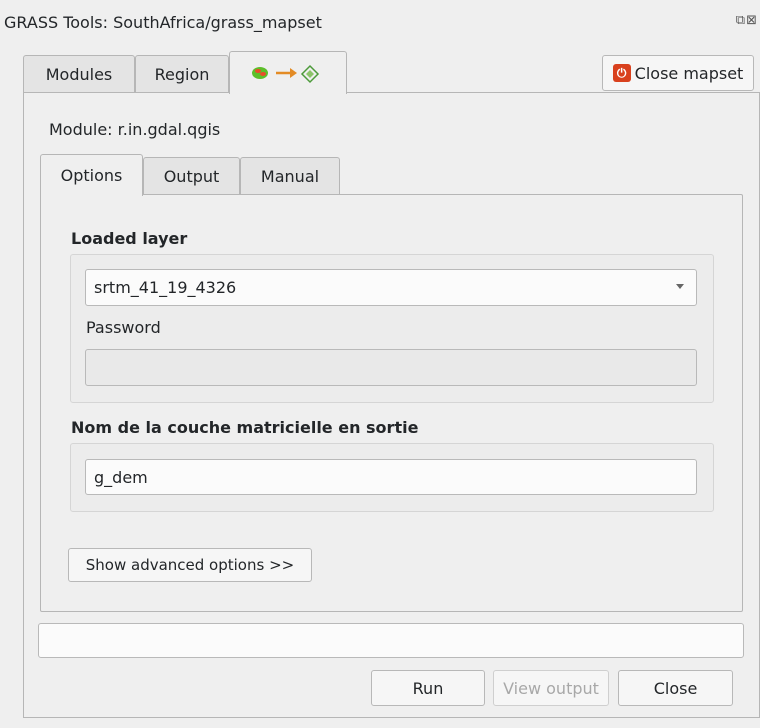 This screenshot has height=728, width=760. I want to click on tab-output: Output, so click(191, 176).